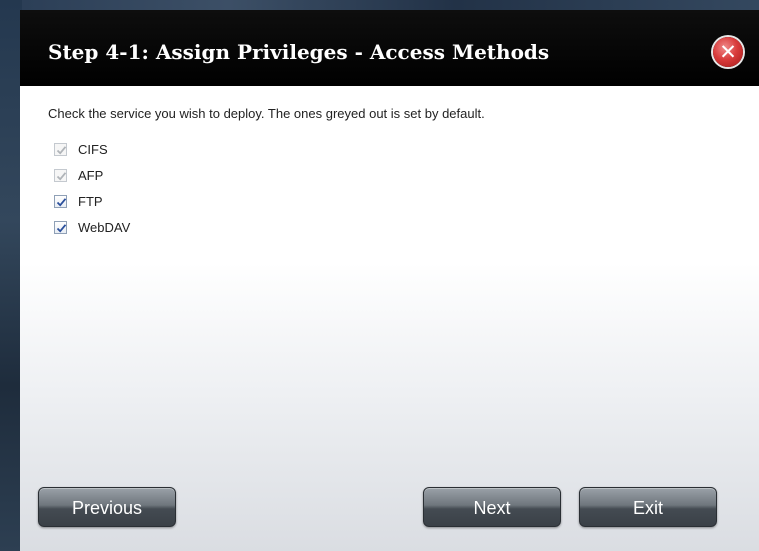 The width and height of the screenshot is (759, 551). I want to click on close-icon: ✕, so click(728, 52).